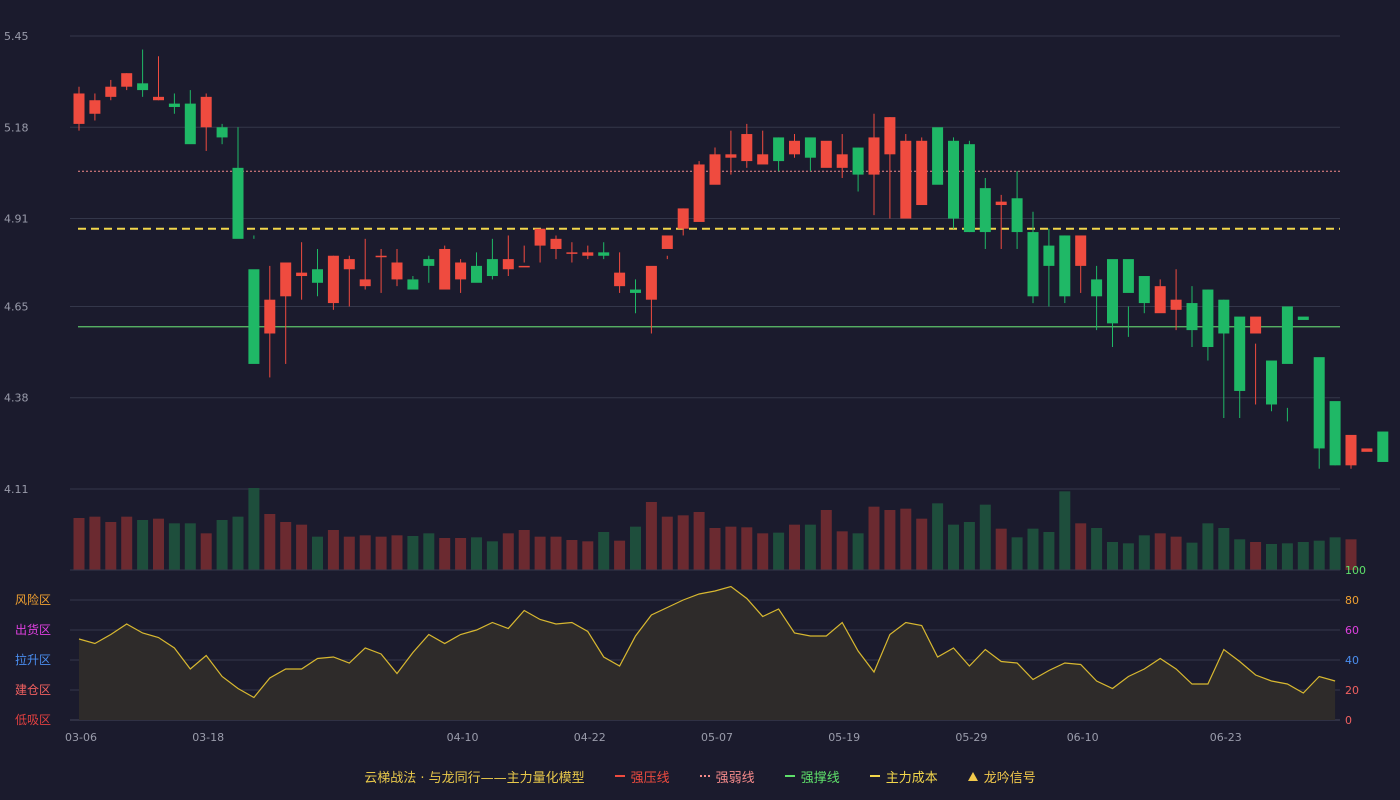  I want to click on legend-label-resistance: 强压线, so click(650, 778).